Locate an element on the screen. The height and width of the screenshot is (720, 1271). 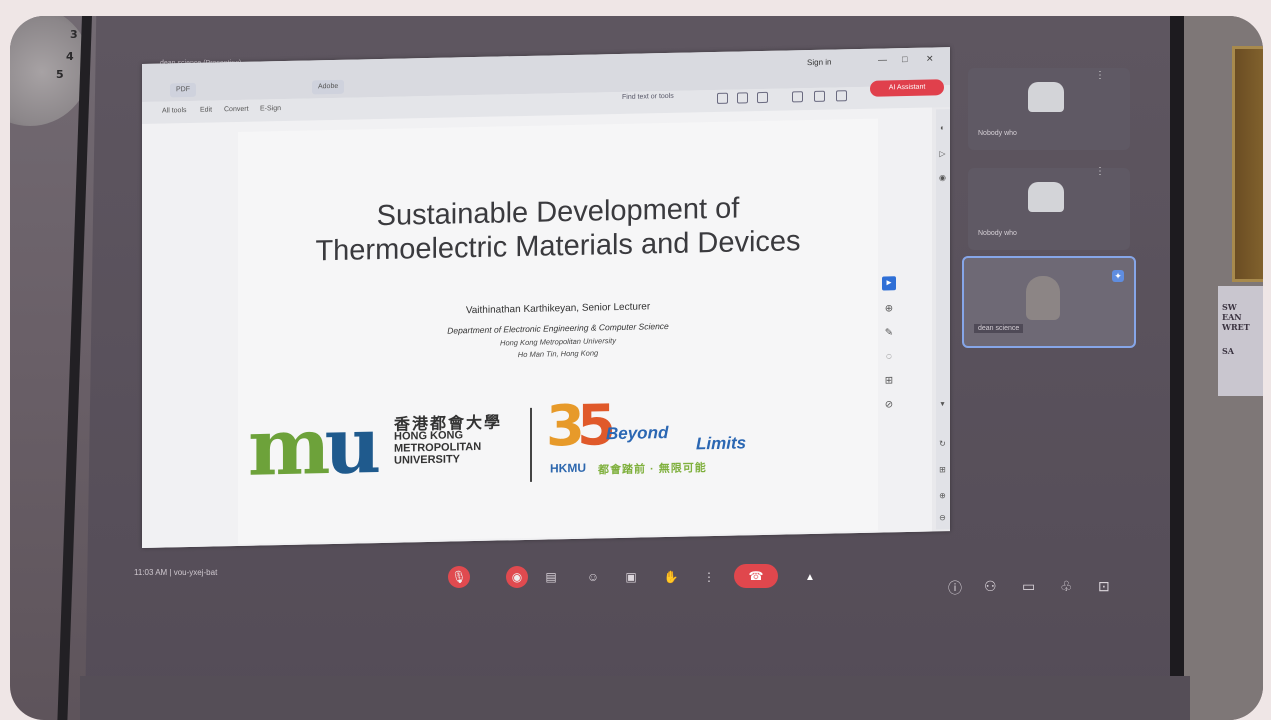
wall-sign-line: SA is located at coordinates (1228, 351).